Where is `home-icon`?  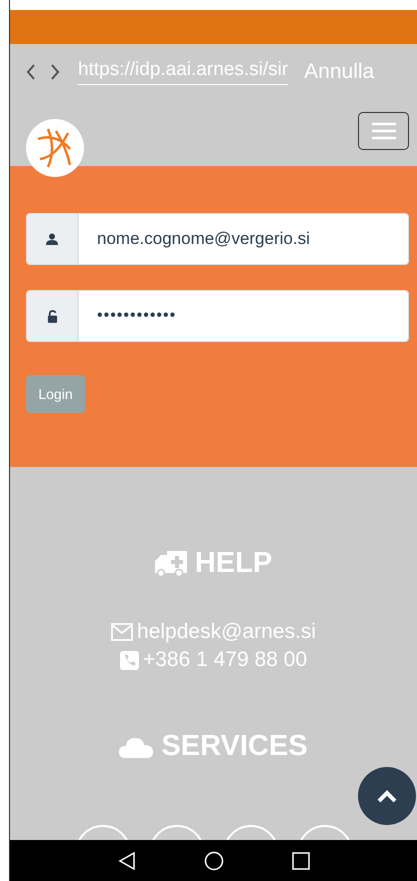 home-icon is located at coordinates (214, 860).